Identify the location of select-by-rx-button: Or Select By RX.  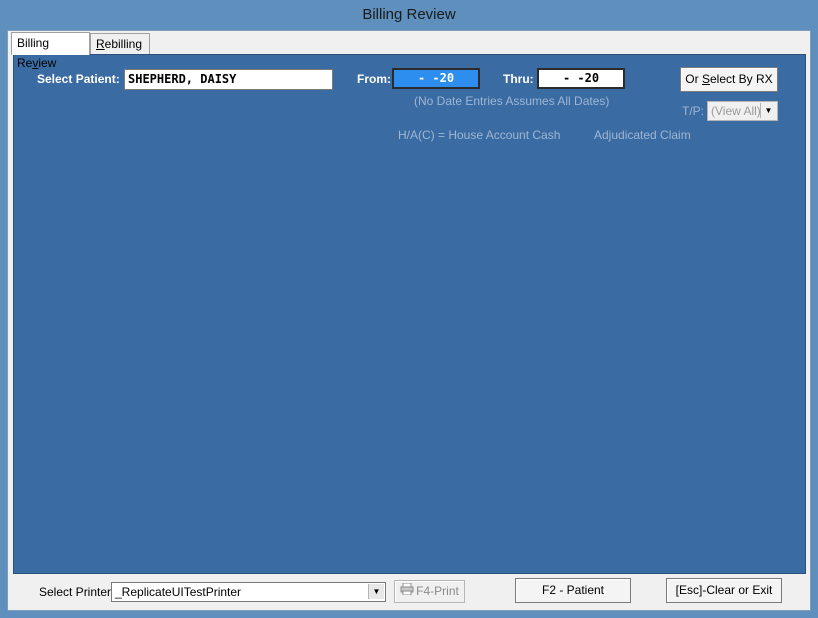
(729, 79).